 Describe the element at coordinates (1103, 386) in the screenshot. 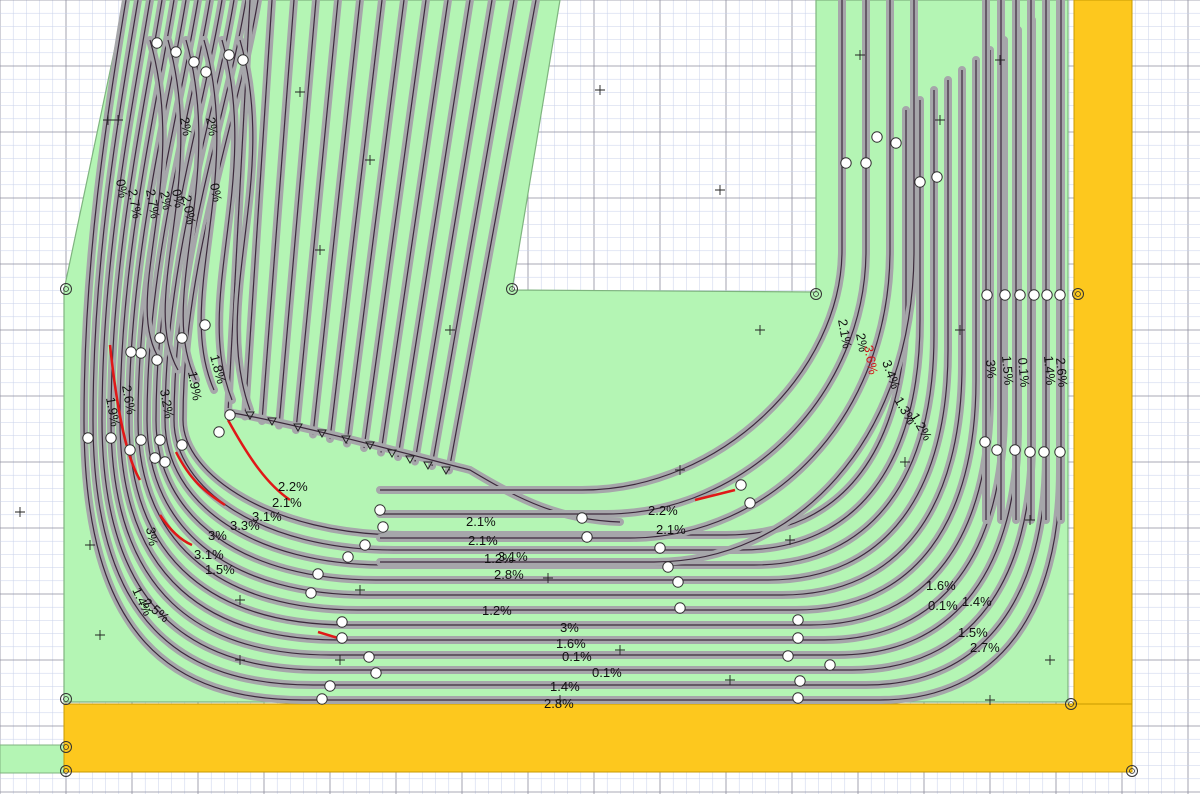

I see `wall-right` at that location.